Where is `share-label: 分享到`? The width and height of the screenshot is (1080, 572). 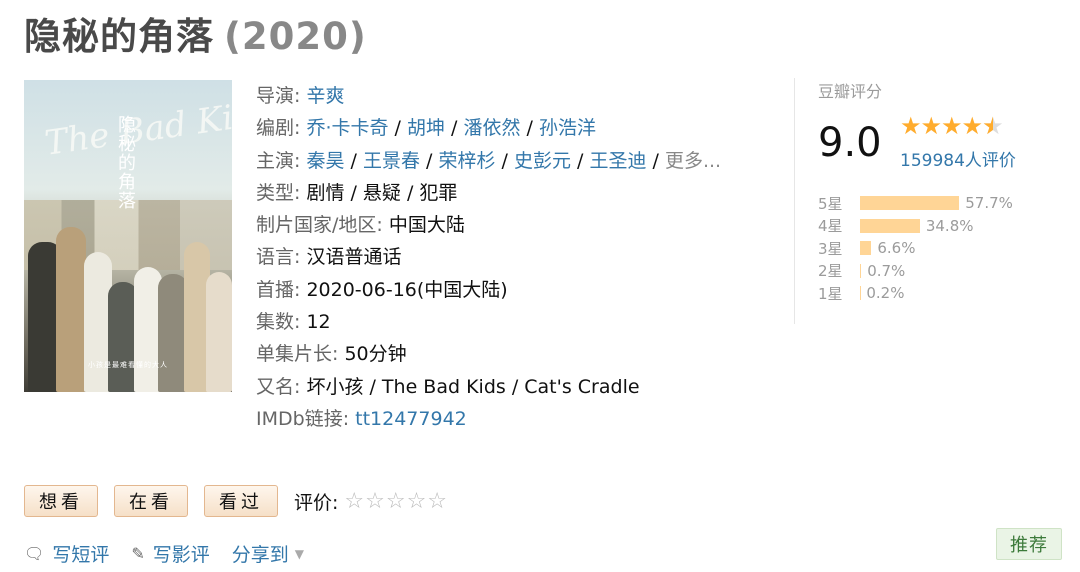
share-label: 分享到 is located at coordinates (260, 555).